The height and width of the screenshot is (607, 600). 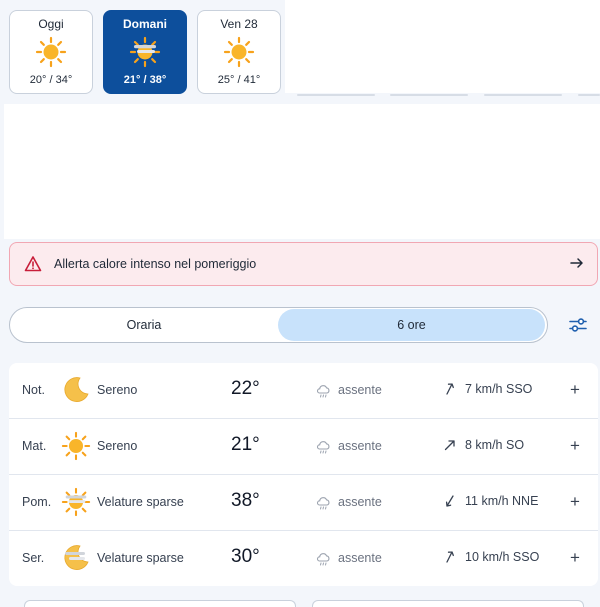 I want to click on warning-triangle-icon, so click(x=33, y=264).